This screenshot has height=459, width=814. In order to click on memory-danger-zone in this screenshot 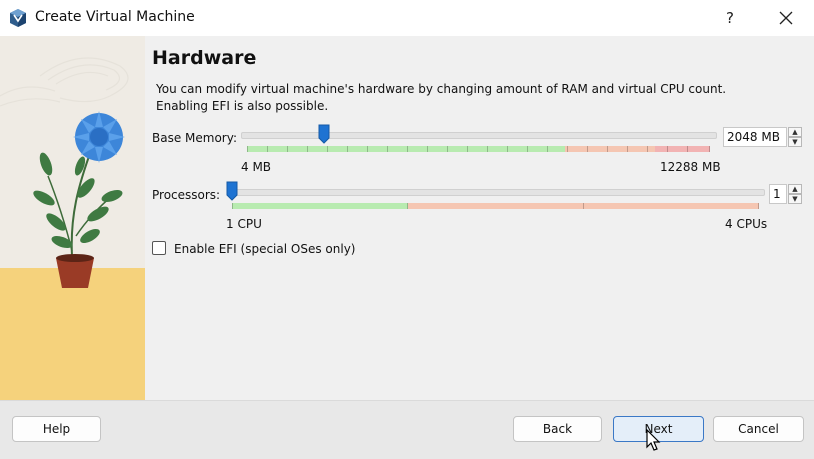, I will do `click(682, 149)`.